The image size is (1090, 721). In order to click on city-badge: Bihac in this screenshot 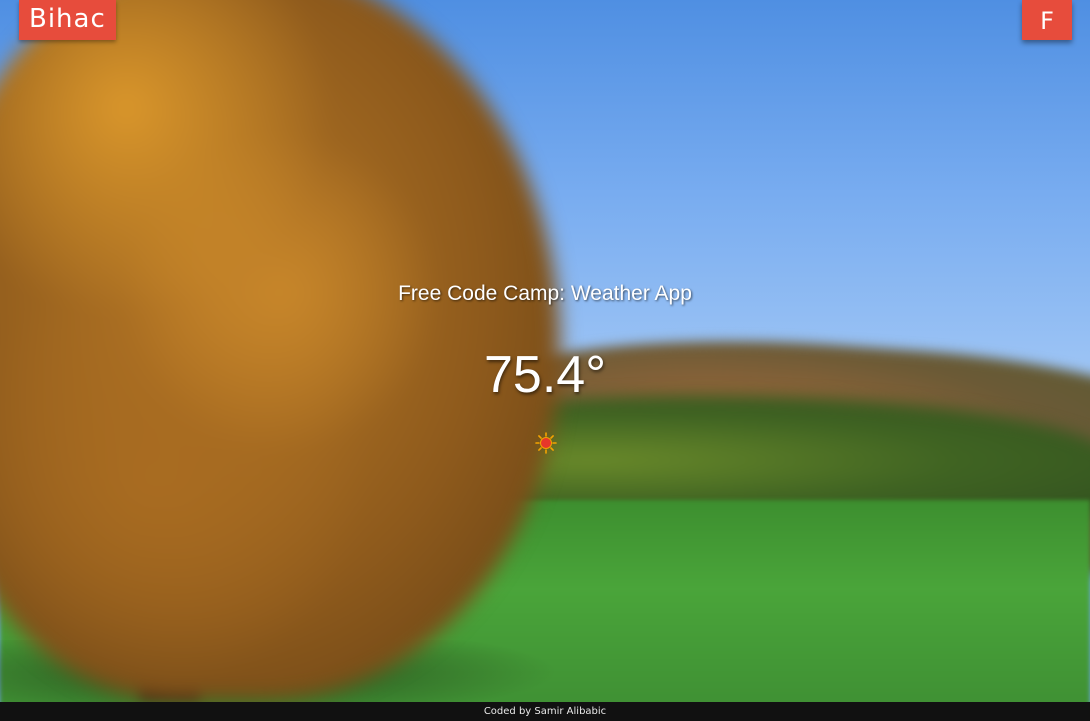, I will do `click(67, 20)`.